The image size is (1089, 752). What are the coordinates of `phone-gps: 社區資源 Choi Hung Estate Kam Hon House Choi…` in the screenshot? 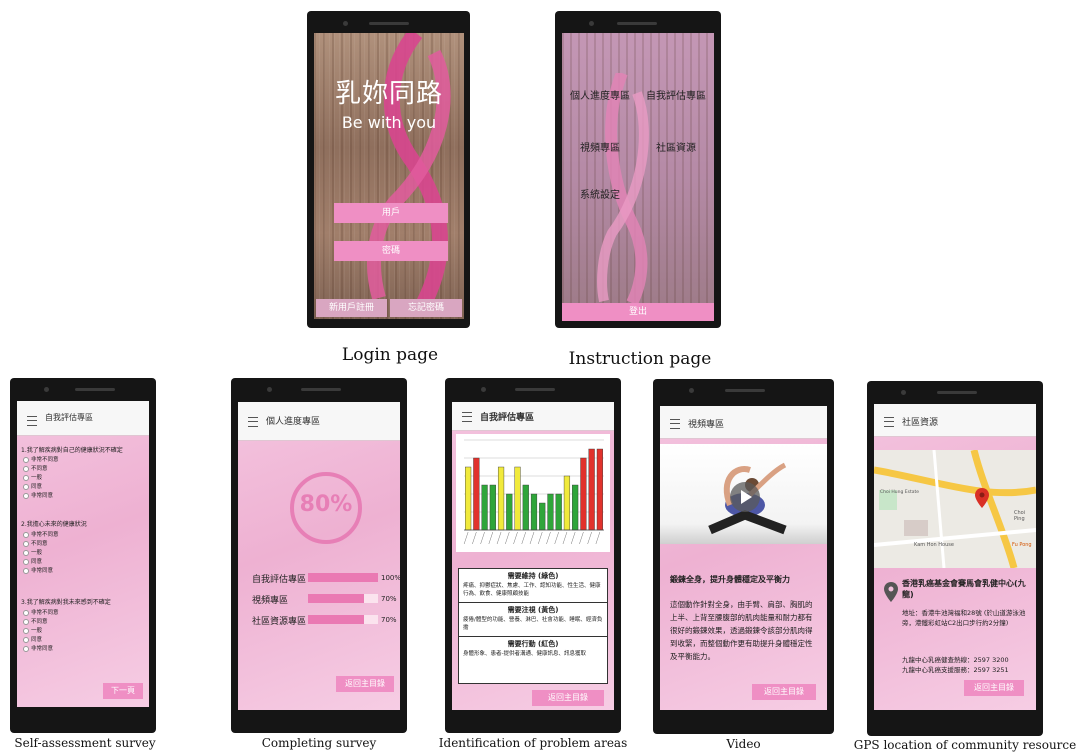 It's located at (955, 558).